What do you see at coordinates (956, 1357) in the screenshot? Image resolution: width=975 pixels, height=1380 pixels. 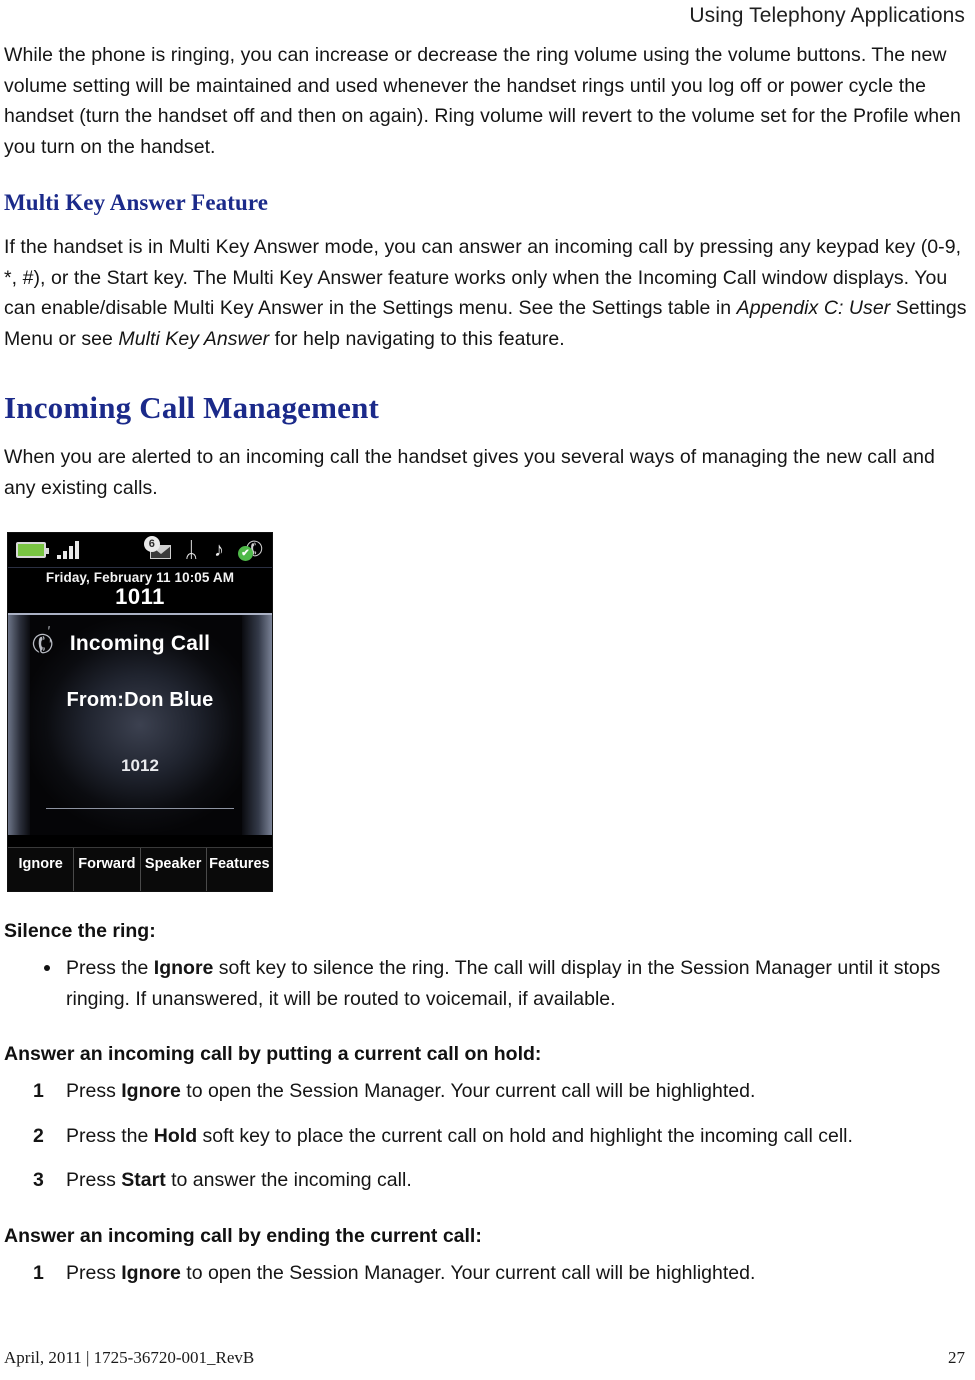 I see `footer-page-number: 27` at bounding box center [956, 1357].